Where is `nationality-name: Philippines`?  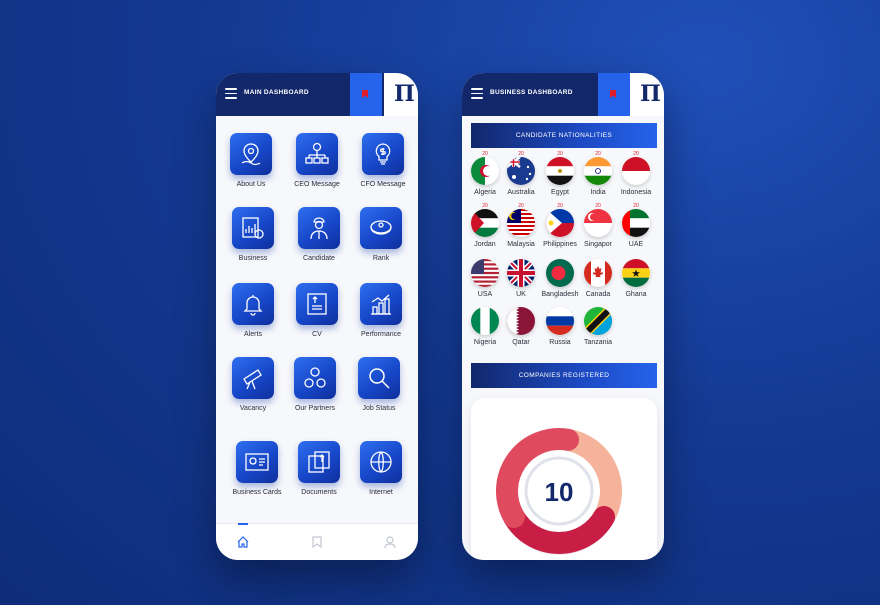
nationality-name: Philippines is located at coordinates (560, 244).